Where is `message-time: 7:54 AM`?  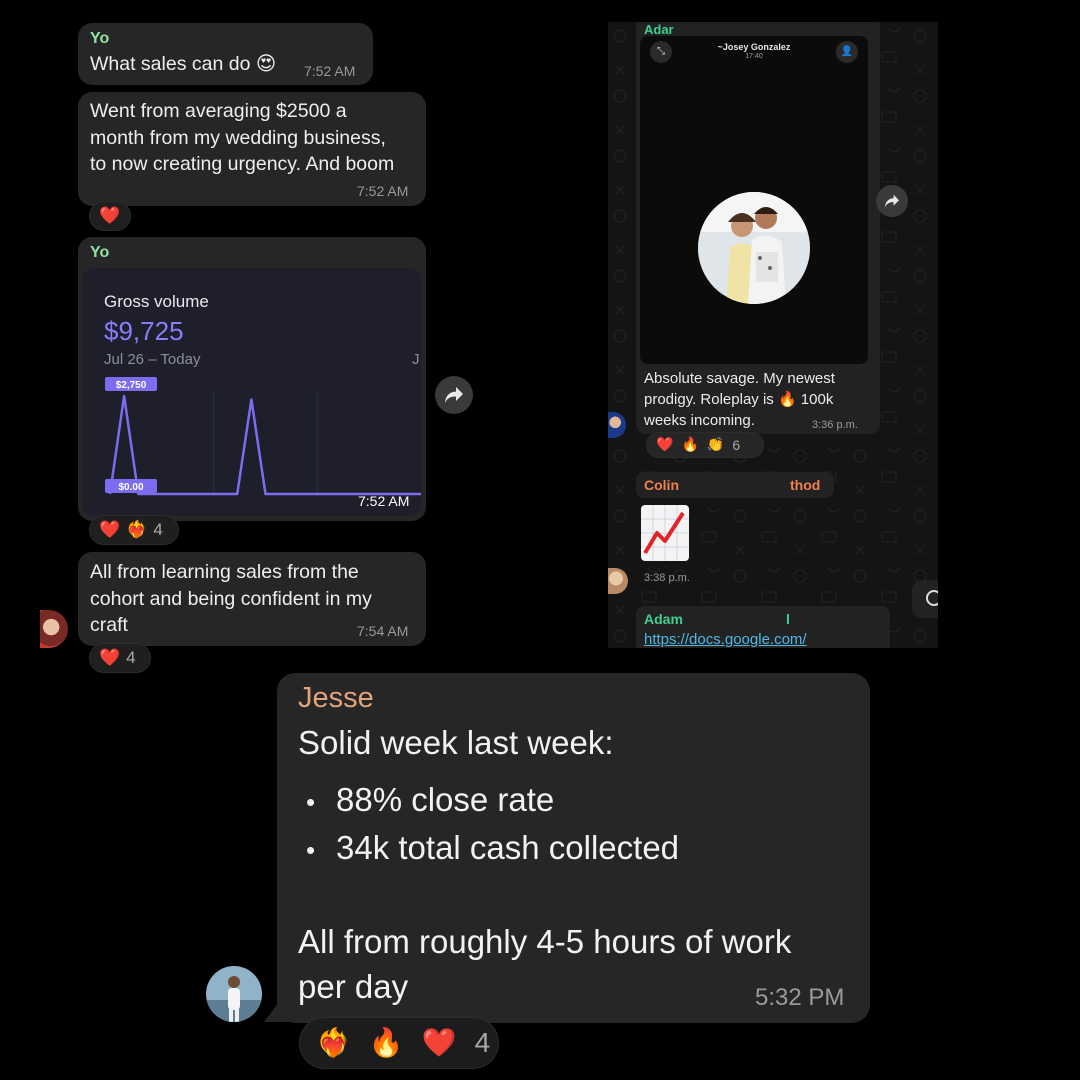 message-time: 7:54 AM is located at coordinates (383, 631).